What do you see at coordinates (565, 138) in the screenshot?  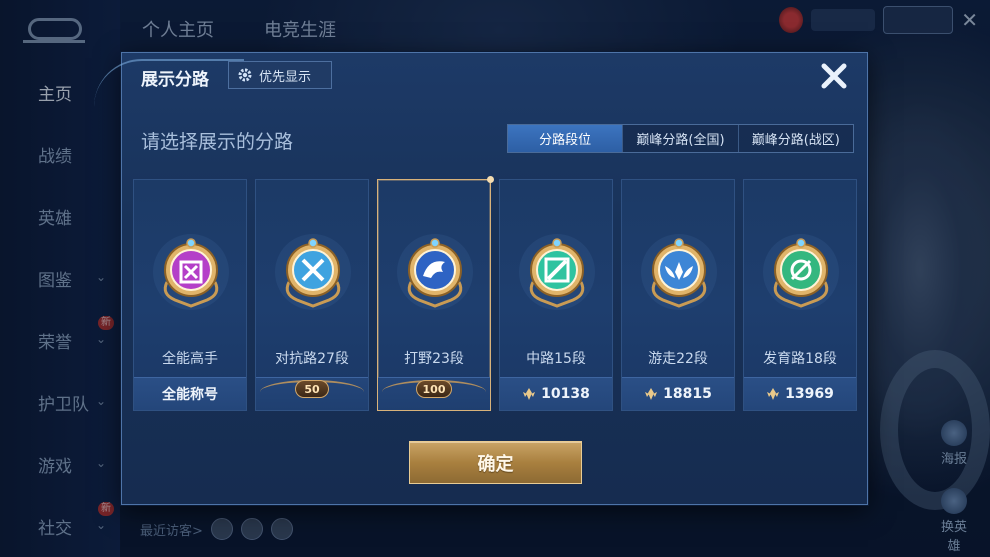 I see `tab-lane-rank: 分路段位` at bounding box center [565, 138].